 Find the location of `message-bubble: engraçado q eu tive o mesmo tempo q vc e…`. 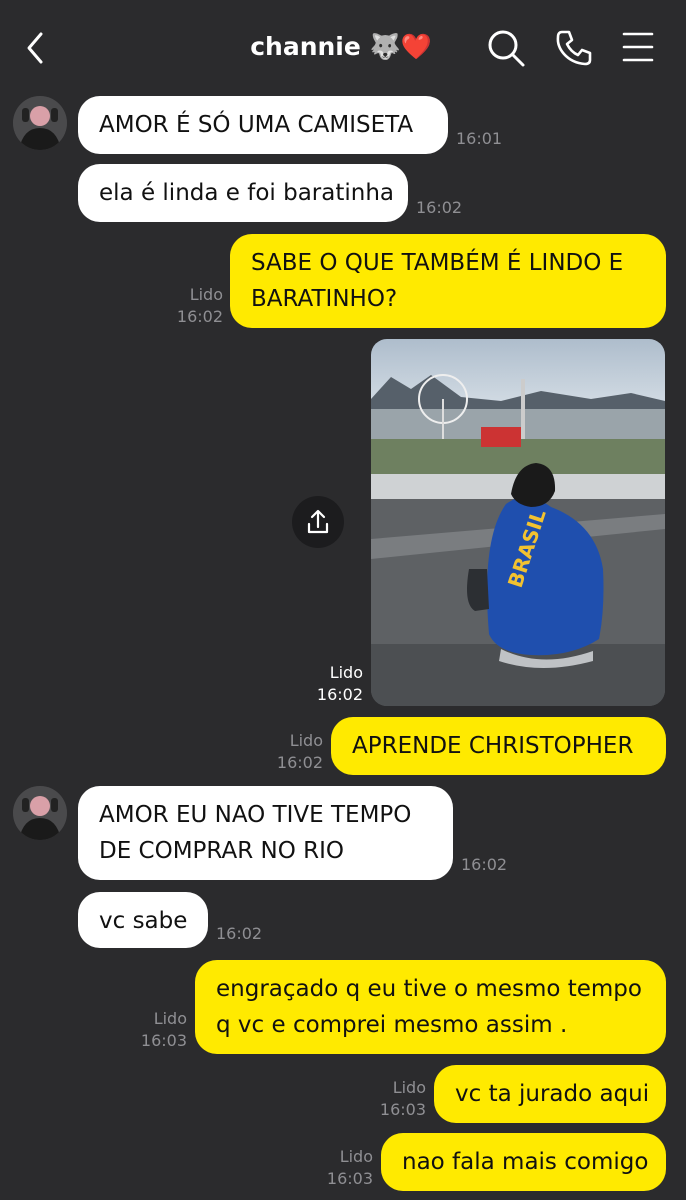

message-bubble: engraçado q eu tive o mesmo tempo q vc e… is located at coordinates (430, 1007).